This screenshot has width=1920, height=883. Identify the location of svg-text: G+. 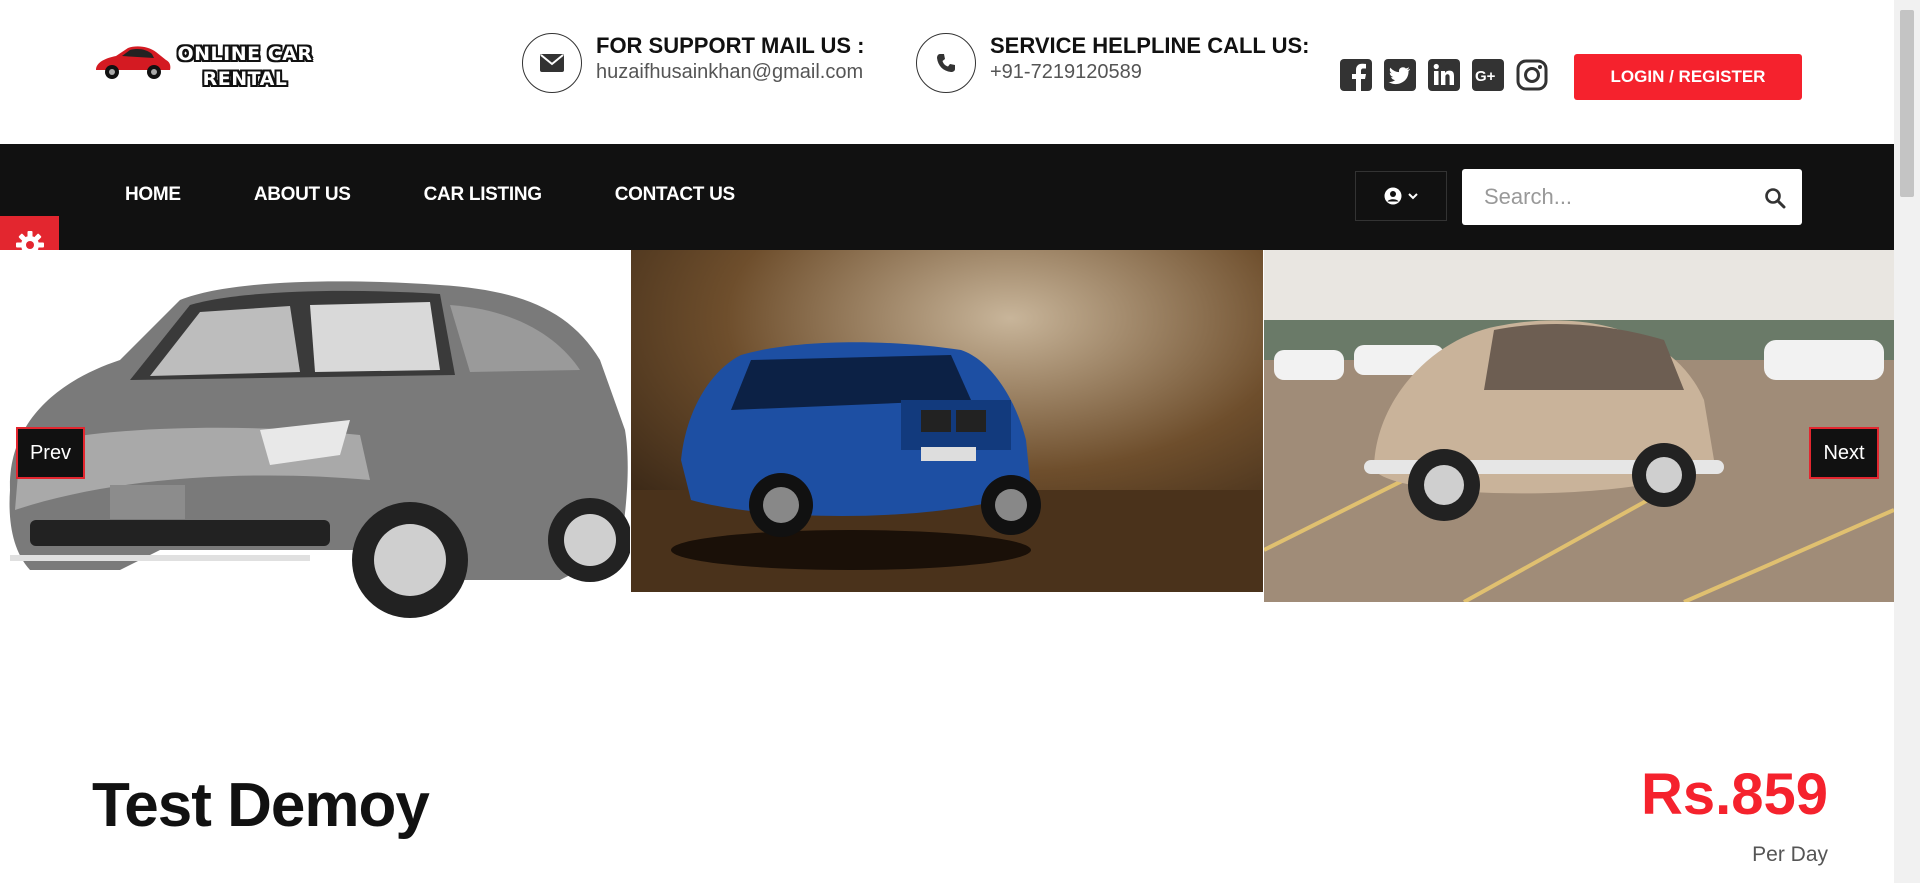
(1485, 76).